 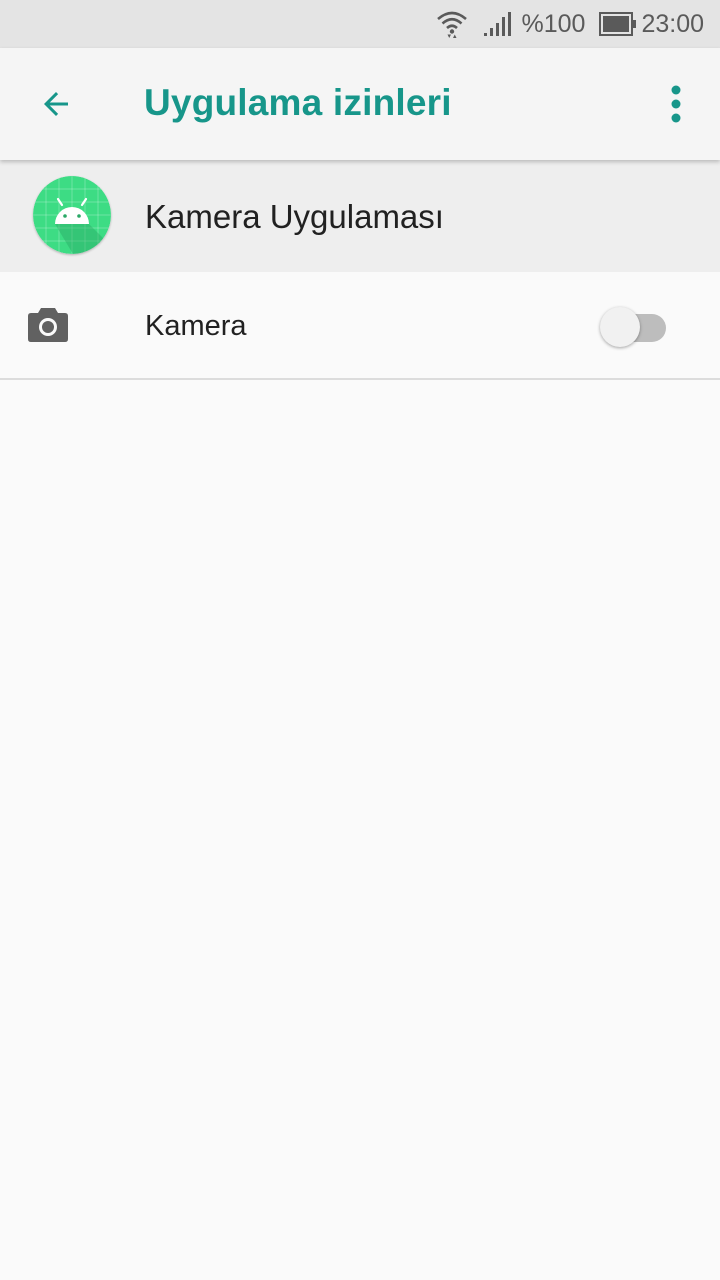 I want to click on android-app-icon, so click(x=72, y=215).